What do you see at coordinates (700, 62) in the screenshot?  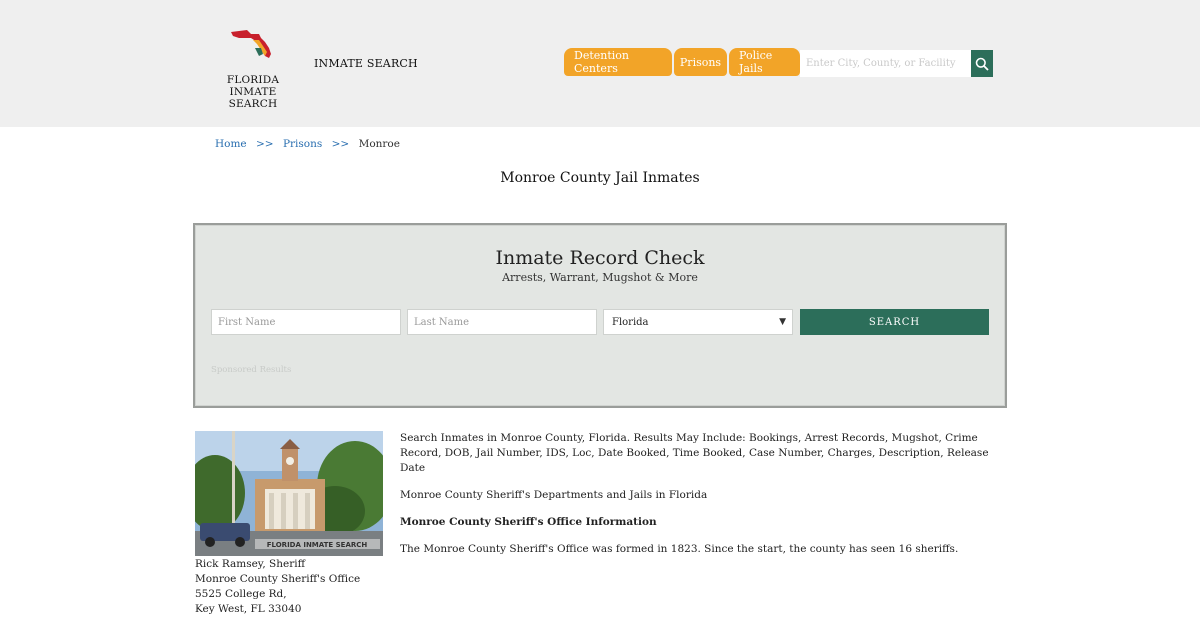 I see `nav-prisons: Prisons` at bounding box center [700, 62].